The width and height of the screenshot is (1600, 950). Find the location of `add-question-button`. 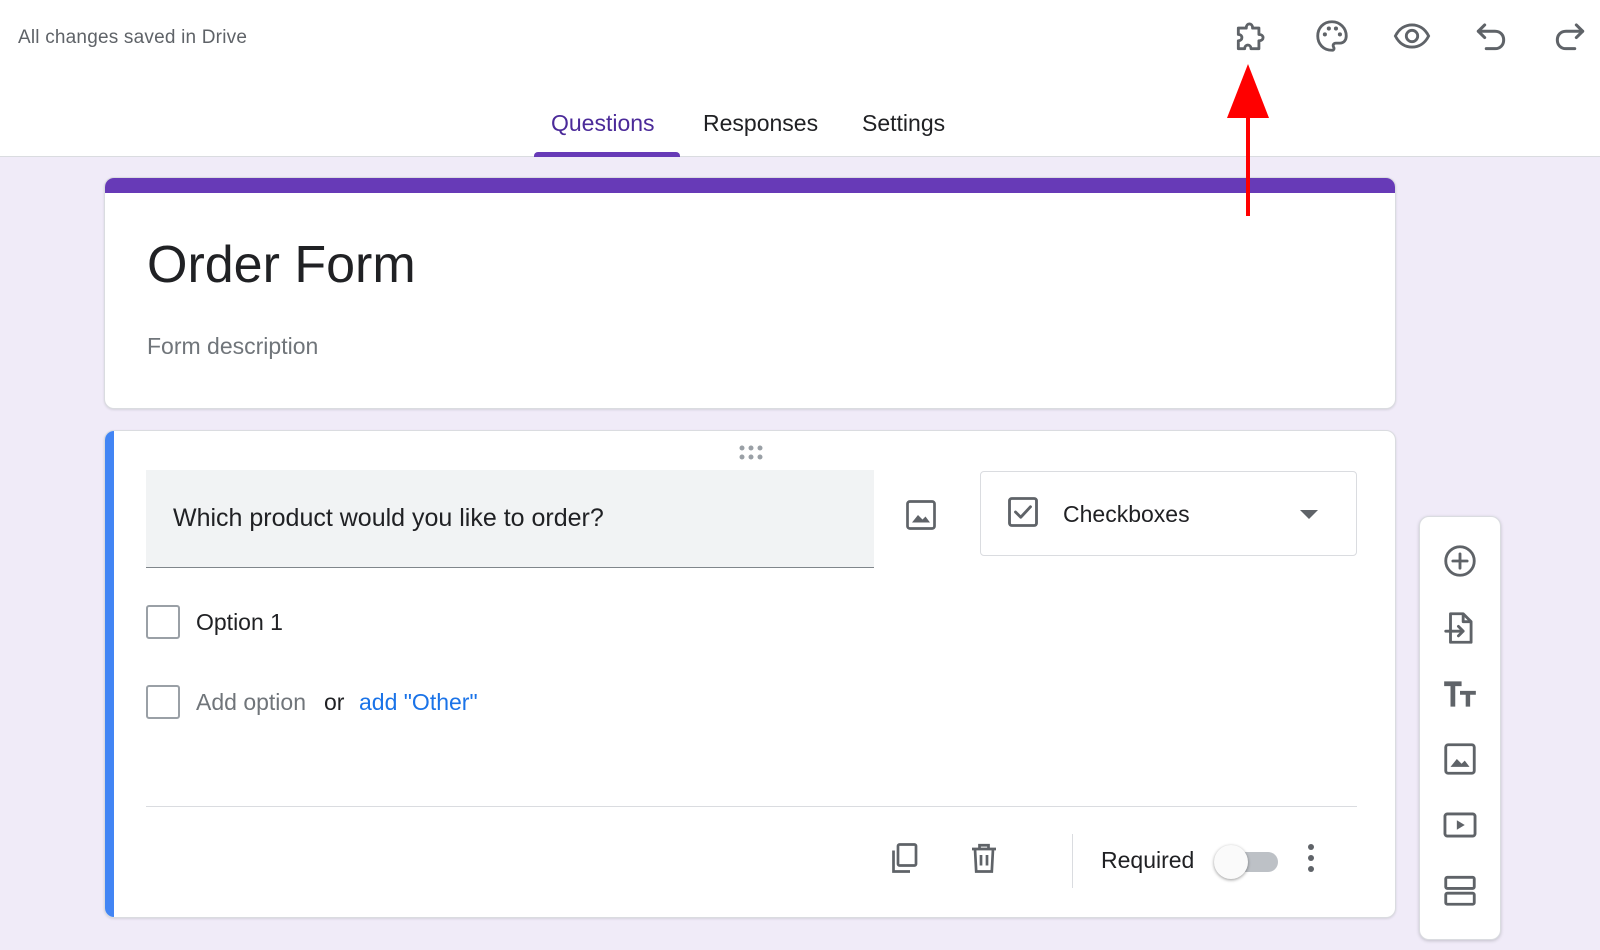

add-question-button is located at coordinates (1460, 561).